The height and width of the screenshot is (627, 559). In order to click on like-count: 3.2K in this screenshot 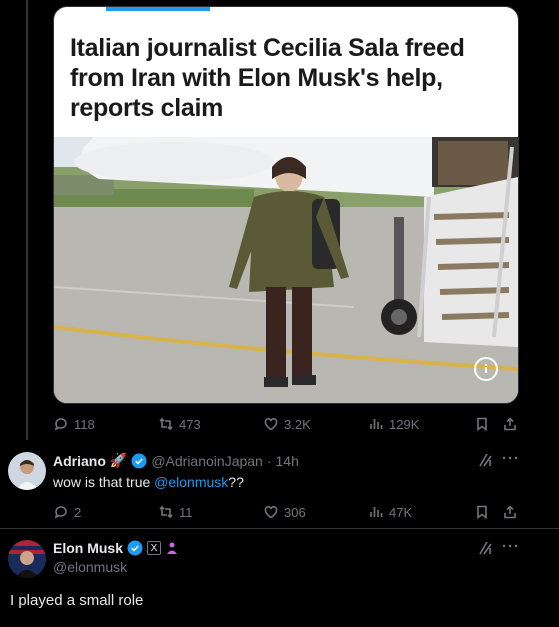, I will do `click(297, 424)`.